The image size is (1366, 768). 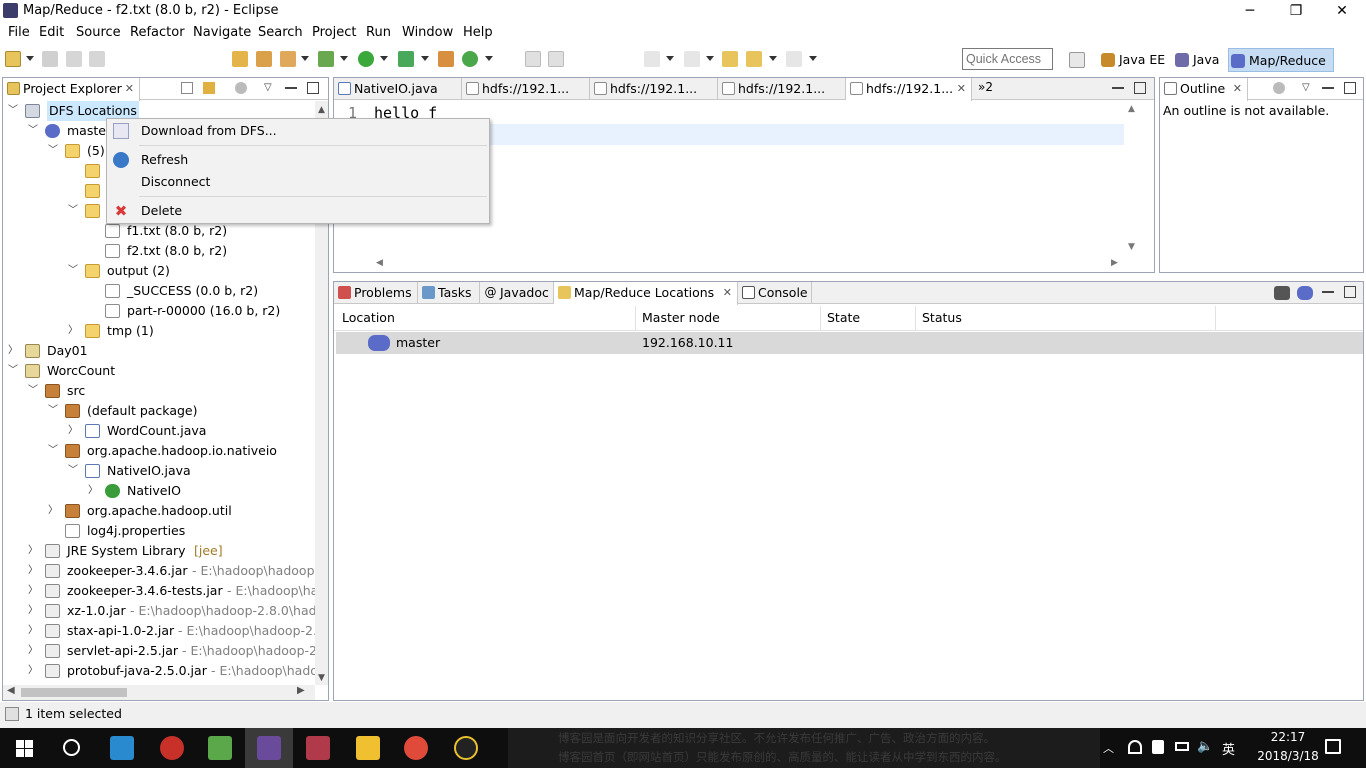 What do you see at coordinates (366, 59) in the screenshot?
I see `run-icon` at bounding box center [366, 59].